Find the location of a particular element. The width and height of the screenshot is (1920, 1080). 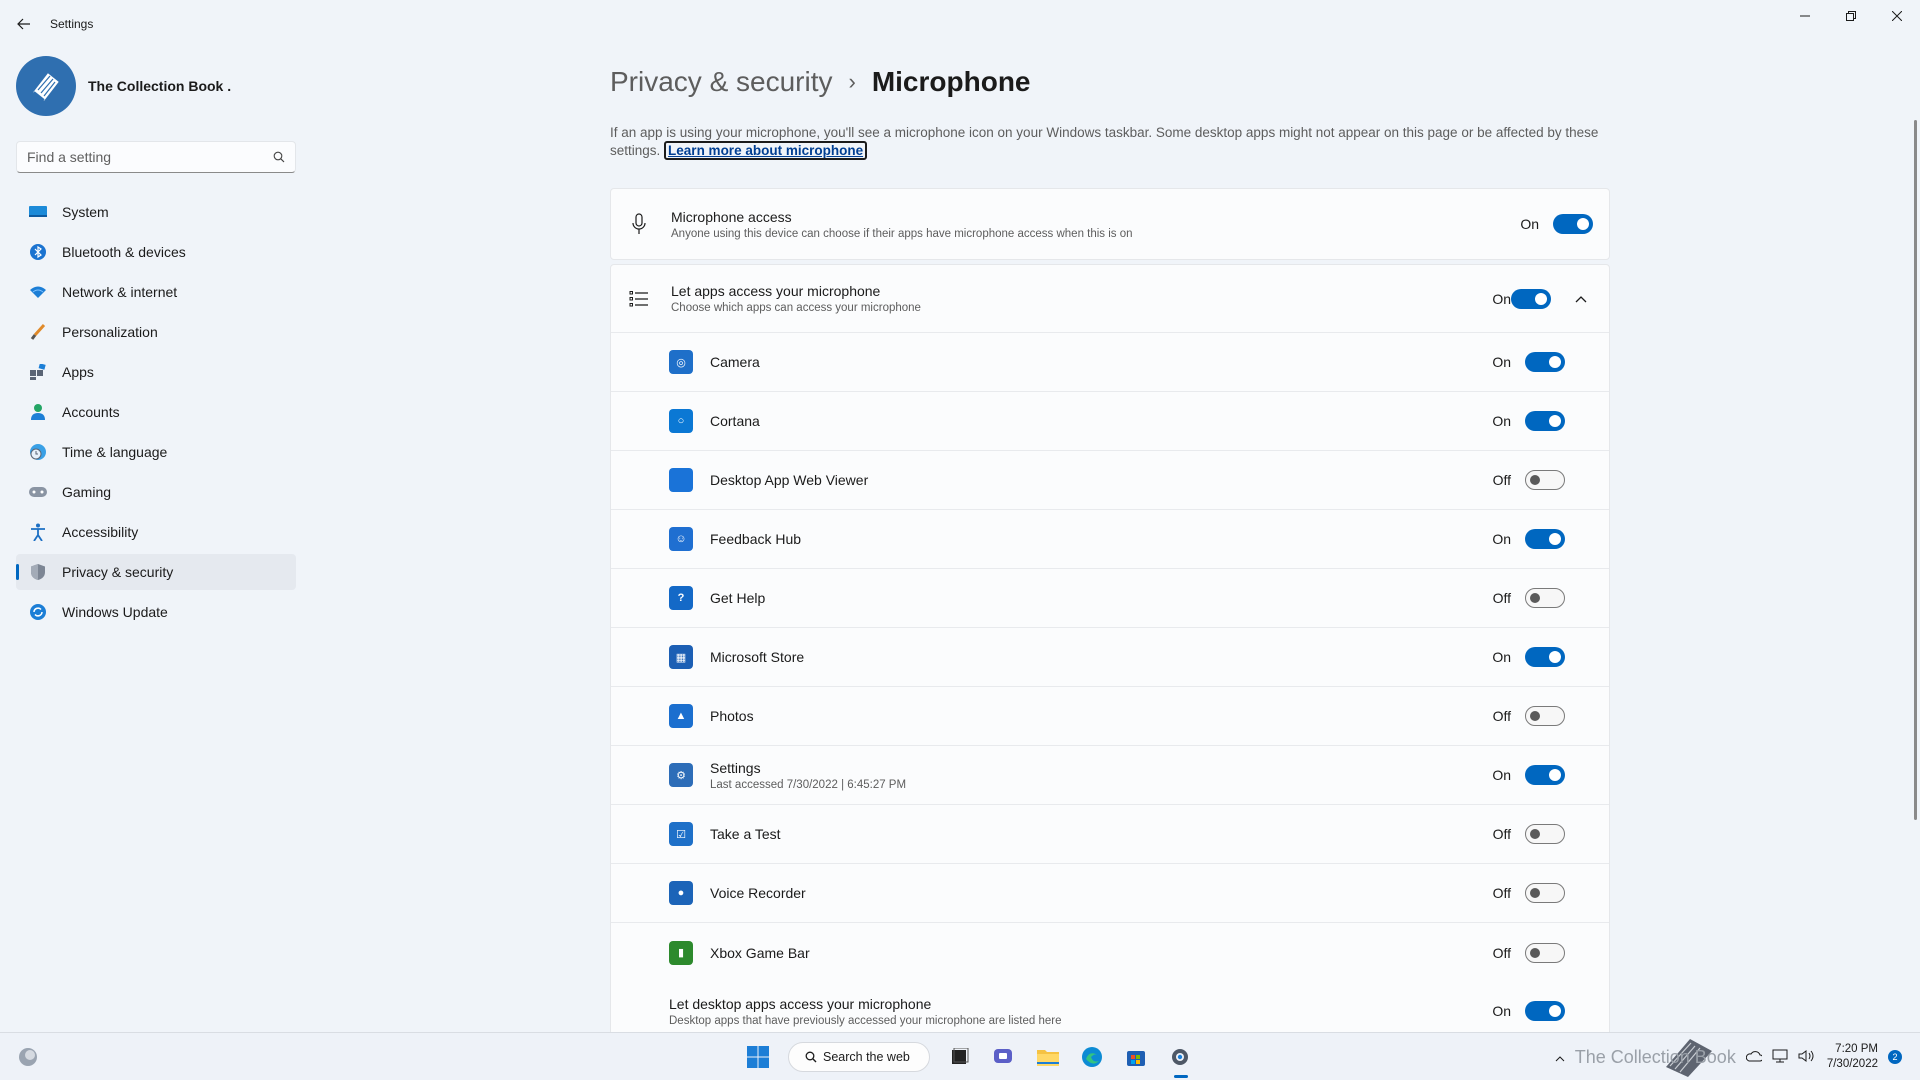

back-arrow-icon is located at coordinates (23, 24).